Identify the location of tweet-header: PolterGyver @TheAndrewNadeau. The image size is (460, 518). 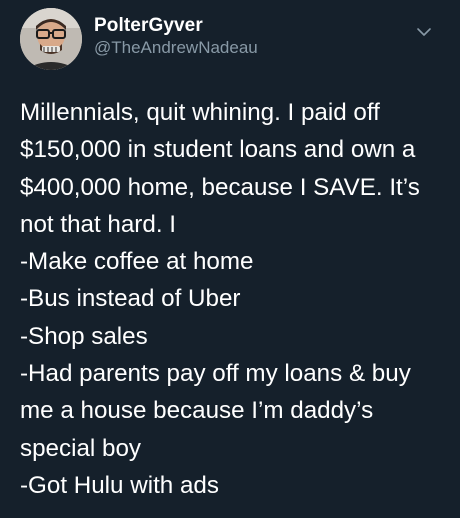
(230, 40).